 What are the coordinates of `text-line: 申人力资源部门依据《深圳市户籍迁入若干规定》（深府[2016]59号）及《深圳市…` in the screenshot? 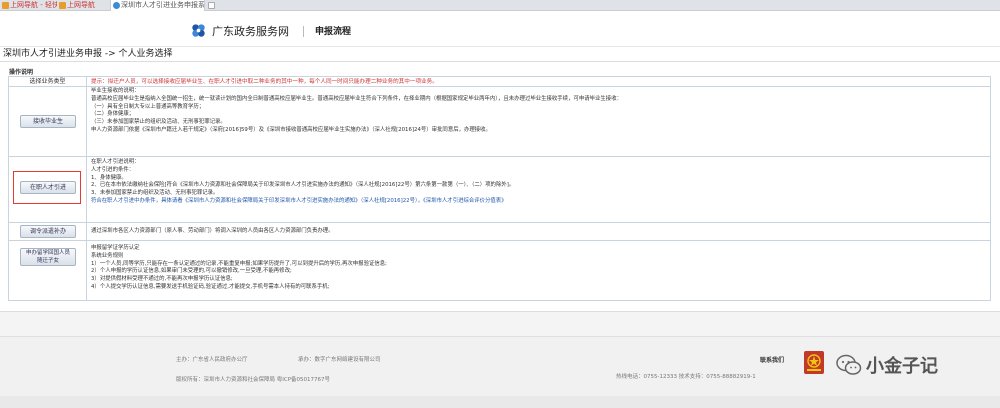 It's located at (291, 129).